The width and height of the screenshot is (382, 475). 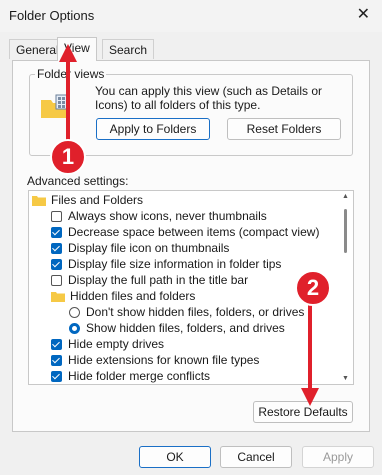 What do you see at coordinates (77, 49) in the screenshot?
I see `tab-view: View` at bounding box center [77, 49].